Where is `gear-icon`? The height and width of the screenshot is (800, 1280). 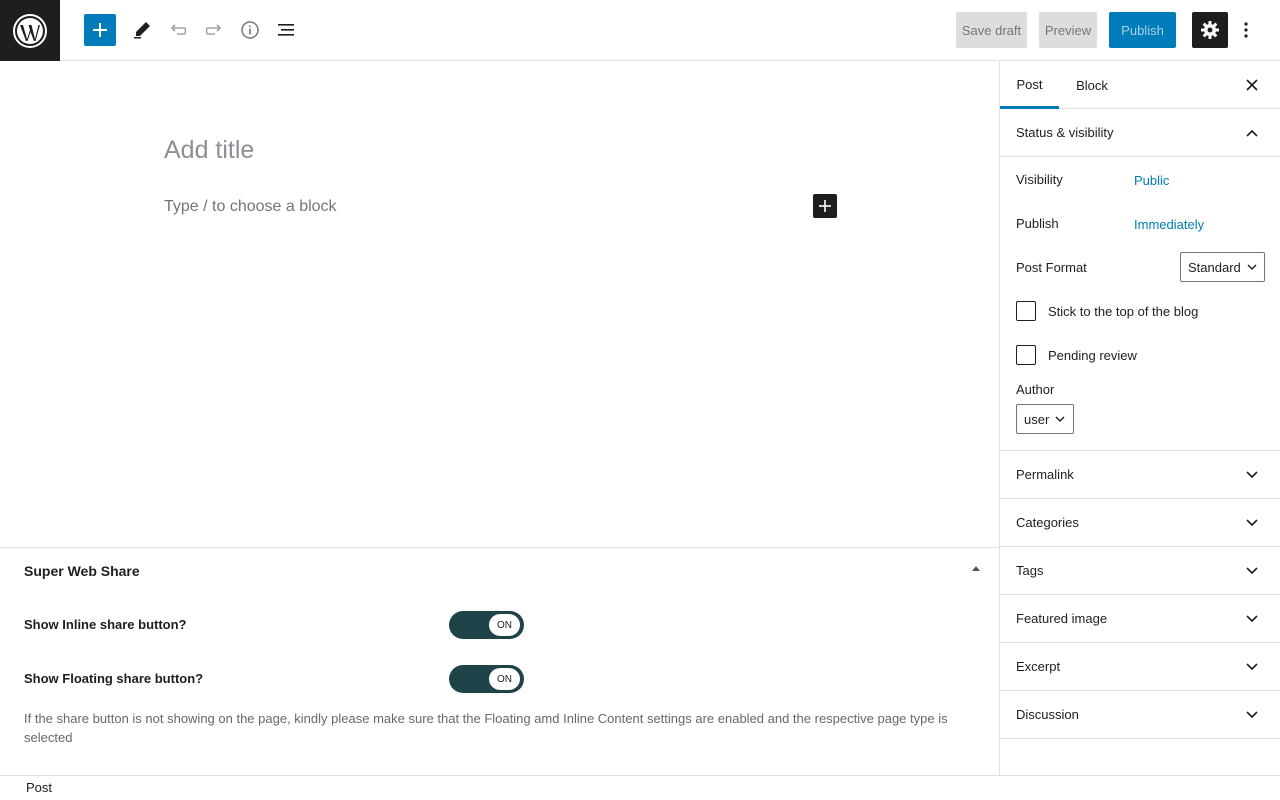 gear-icon is located at coordinates (1210, 30).